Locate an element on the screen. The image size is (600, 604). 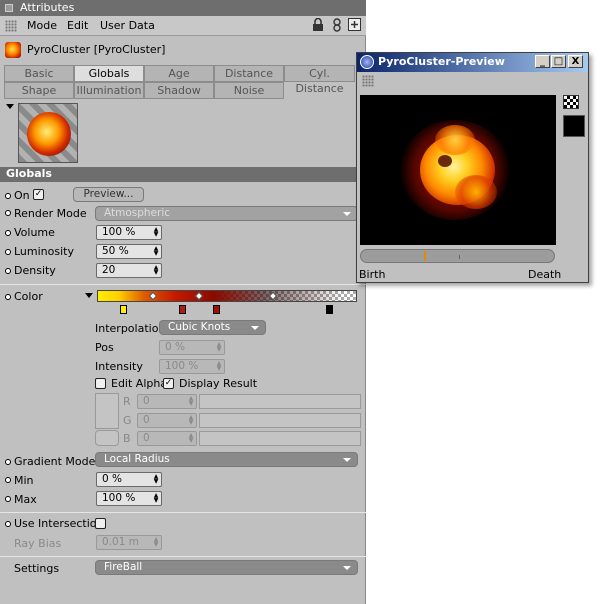
intensity-field: 100 % ▲ ▼ is located at coordinates (192, 366).